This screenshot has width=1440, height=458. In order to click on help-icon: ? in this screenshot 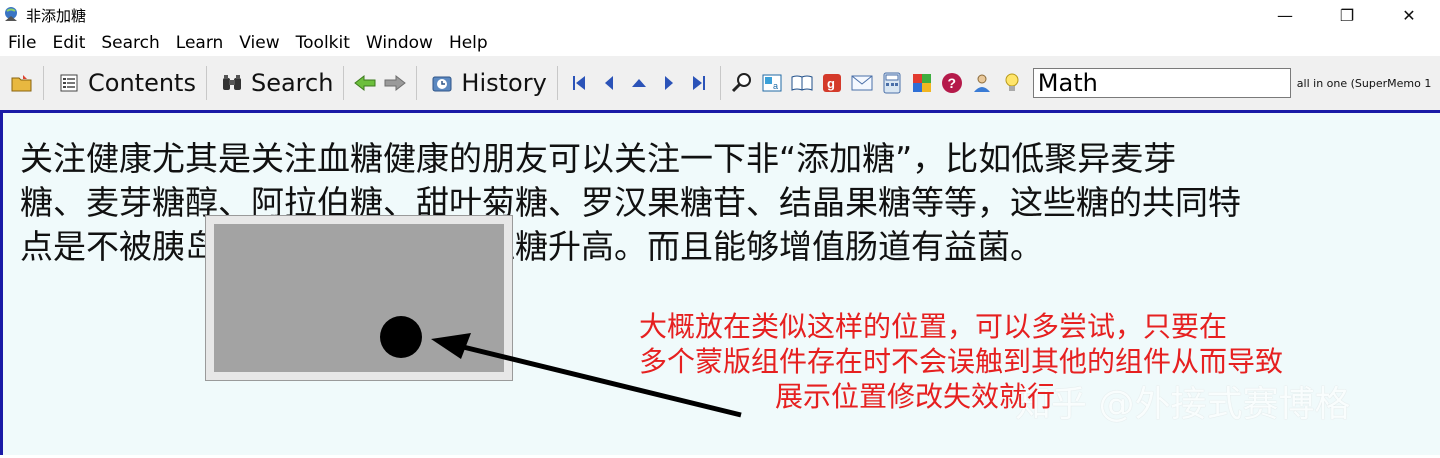, I will do `click(952, 83)`.